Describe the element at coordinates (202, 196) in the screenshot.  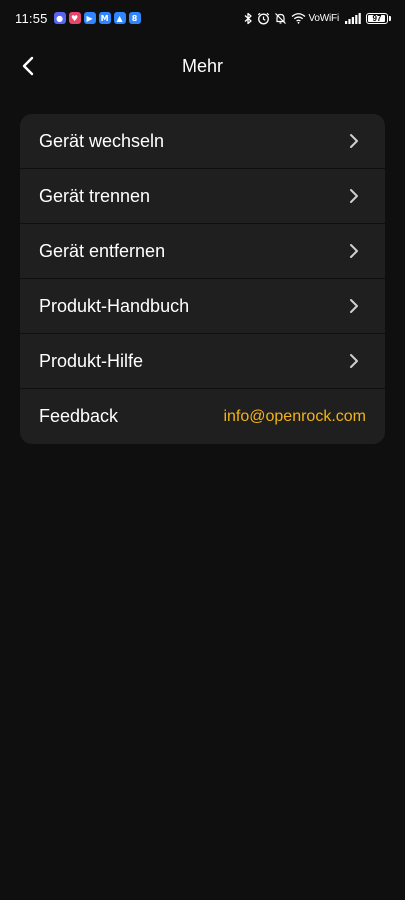
I see `menu-item-disconnect-device: Gerät trennen` at that location.